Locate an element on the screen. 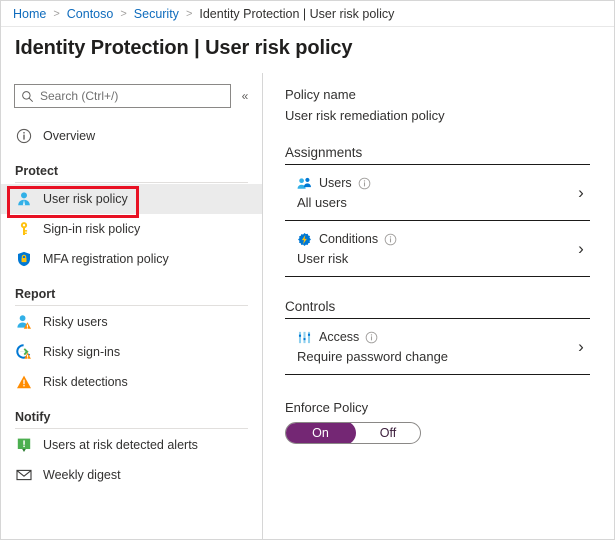 The image size is (615, 540). sidebar-section-notify: Notify is located at coordinates (33, 417).